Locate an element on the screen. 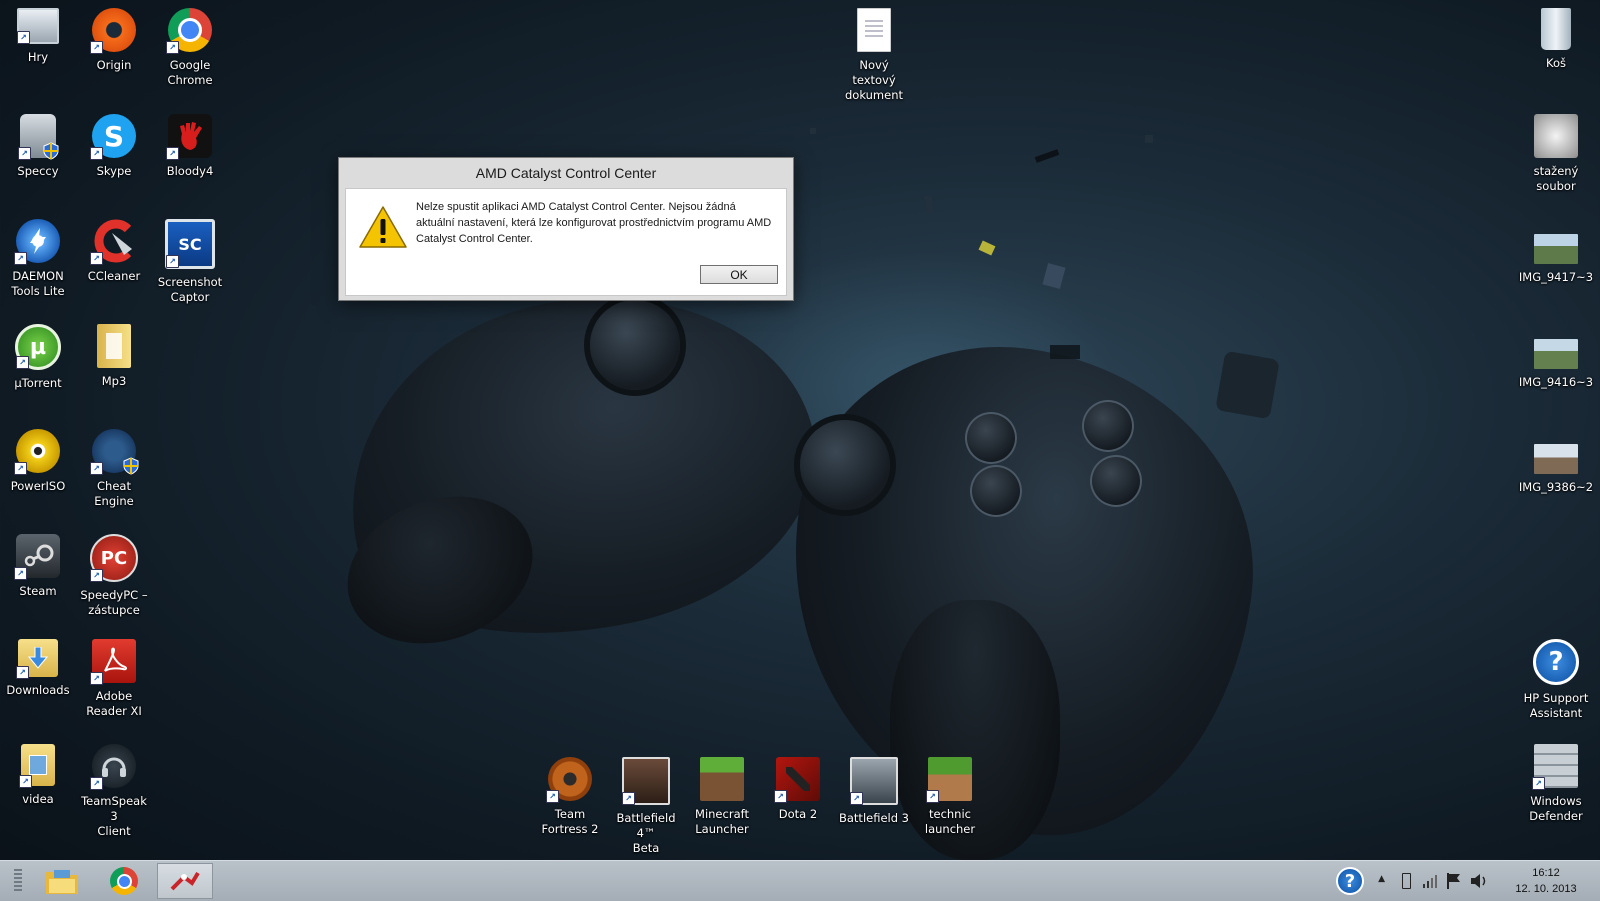  desktop-icon-img-9386: IMG_9386~2 is located at coordinates (1556, 469).